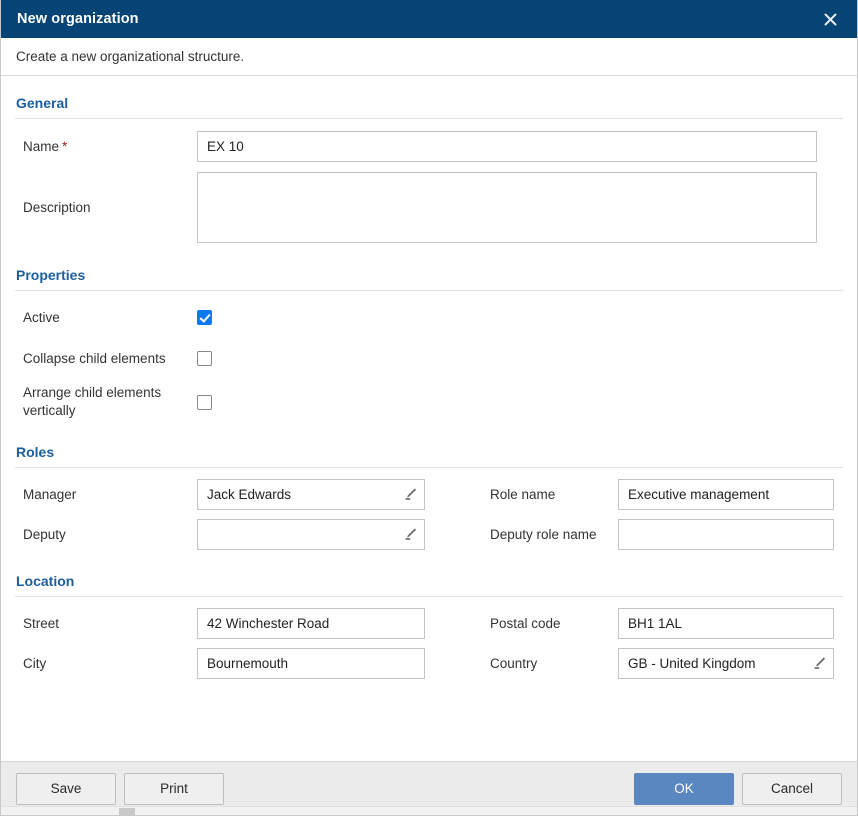 Image resolution: width=858 pixels, height=816 pixels. Describe the element at coordinates (42, 103) in the screenshot. I see `section-heading-general: General` at that location.